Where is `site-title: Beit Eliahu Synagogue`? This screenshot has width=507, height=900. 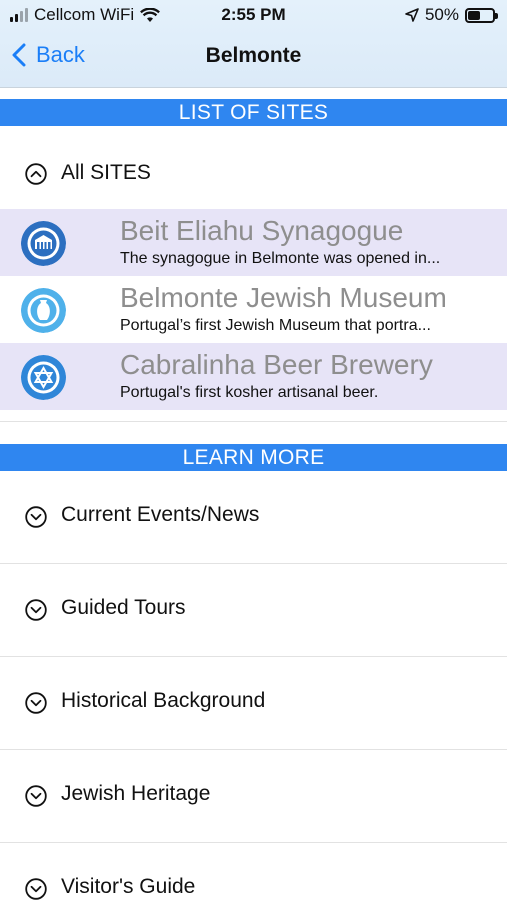 site-title: Beit Eliahu Synagogue is located at coordinates (262, 230).